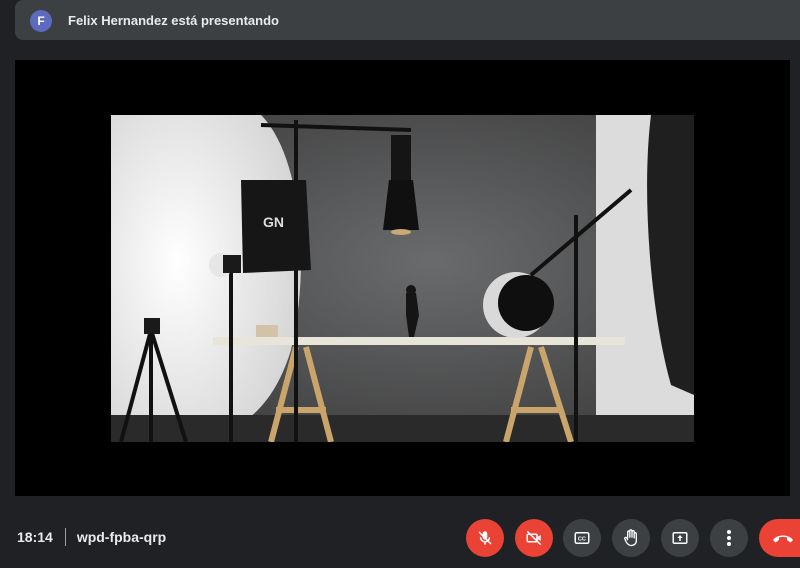  I want to click on more-vertical-icon, so click(729, 538).